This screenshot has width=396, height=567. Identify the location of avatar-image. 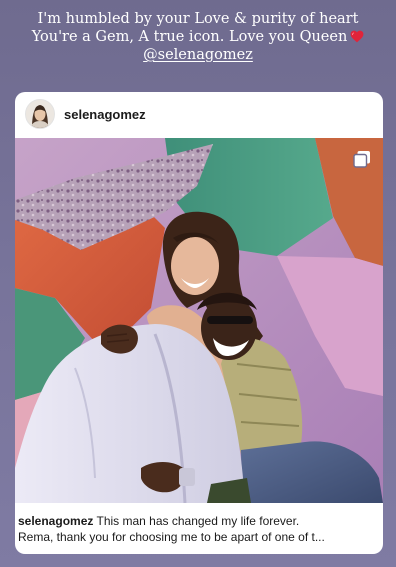
(40, 114).